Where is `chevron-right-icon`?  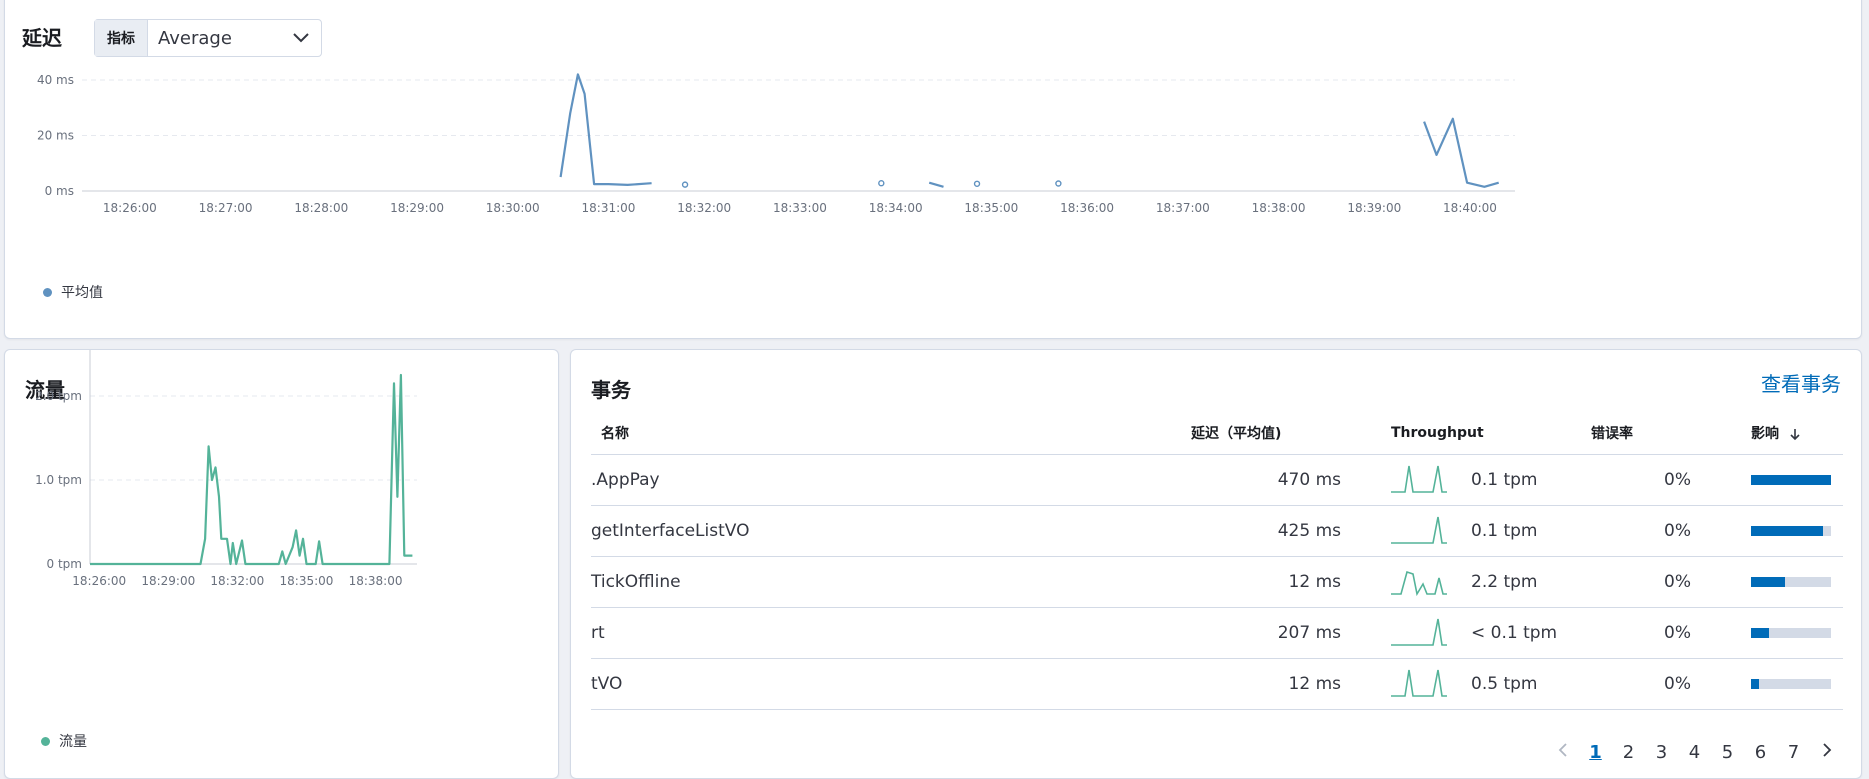
chevron-right-icon is located at coordinates (1826, 752).